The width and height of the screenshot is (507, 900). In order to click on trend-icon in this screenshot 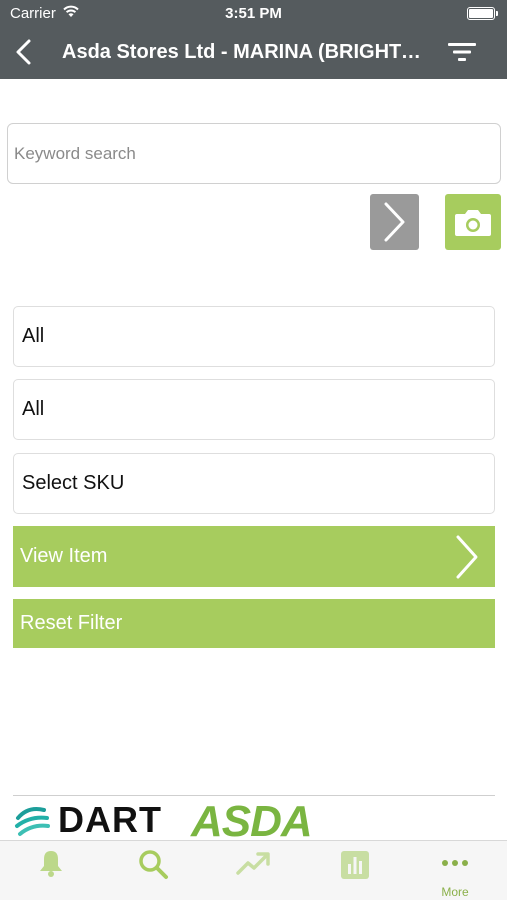, I will do `click(253, 863)`.